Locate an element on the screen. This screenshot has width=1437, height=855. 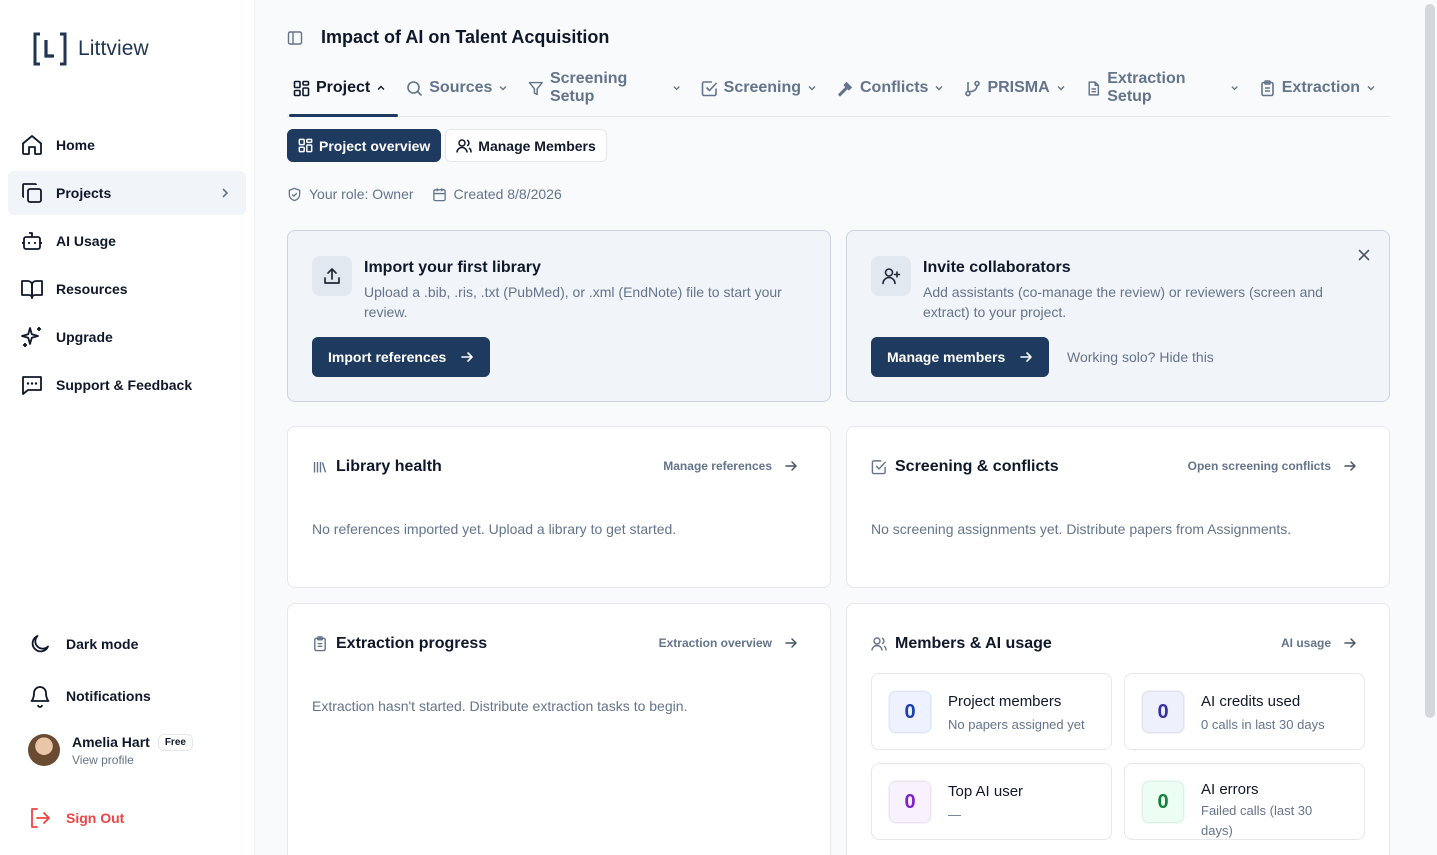
import-card-title: Import your first library is located at coordinates (452, 267).